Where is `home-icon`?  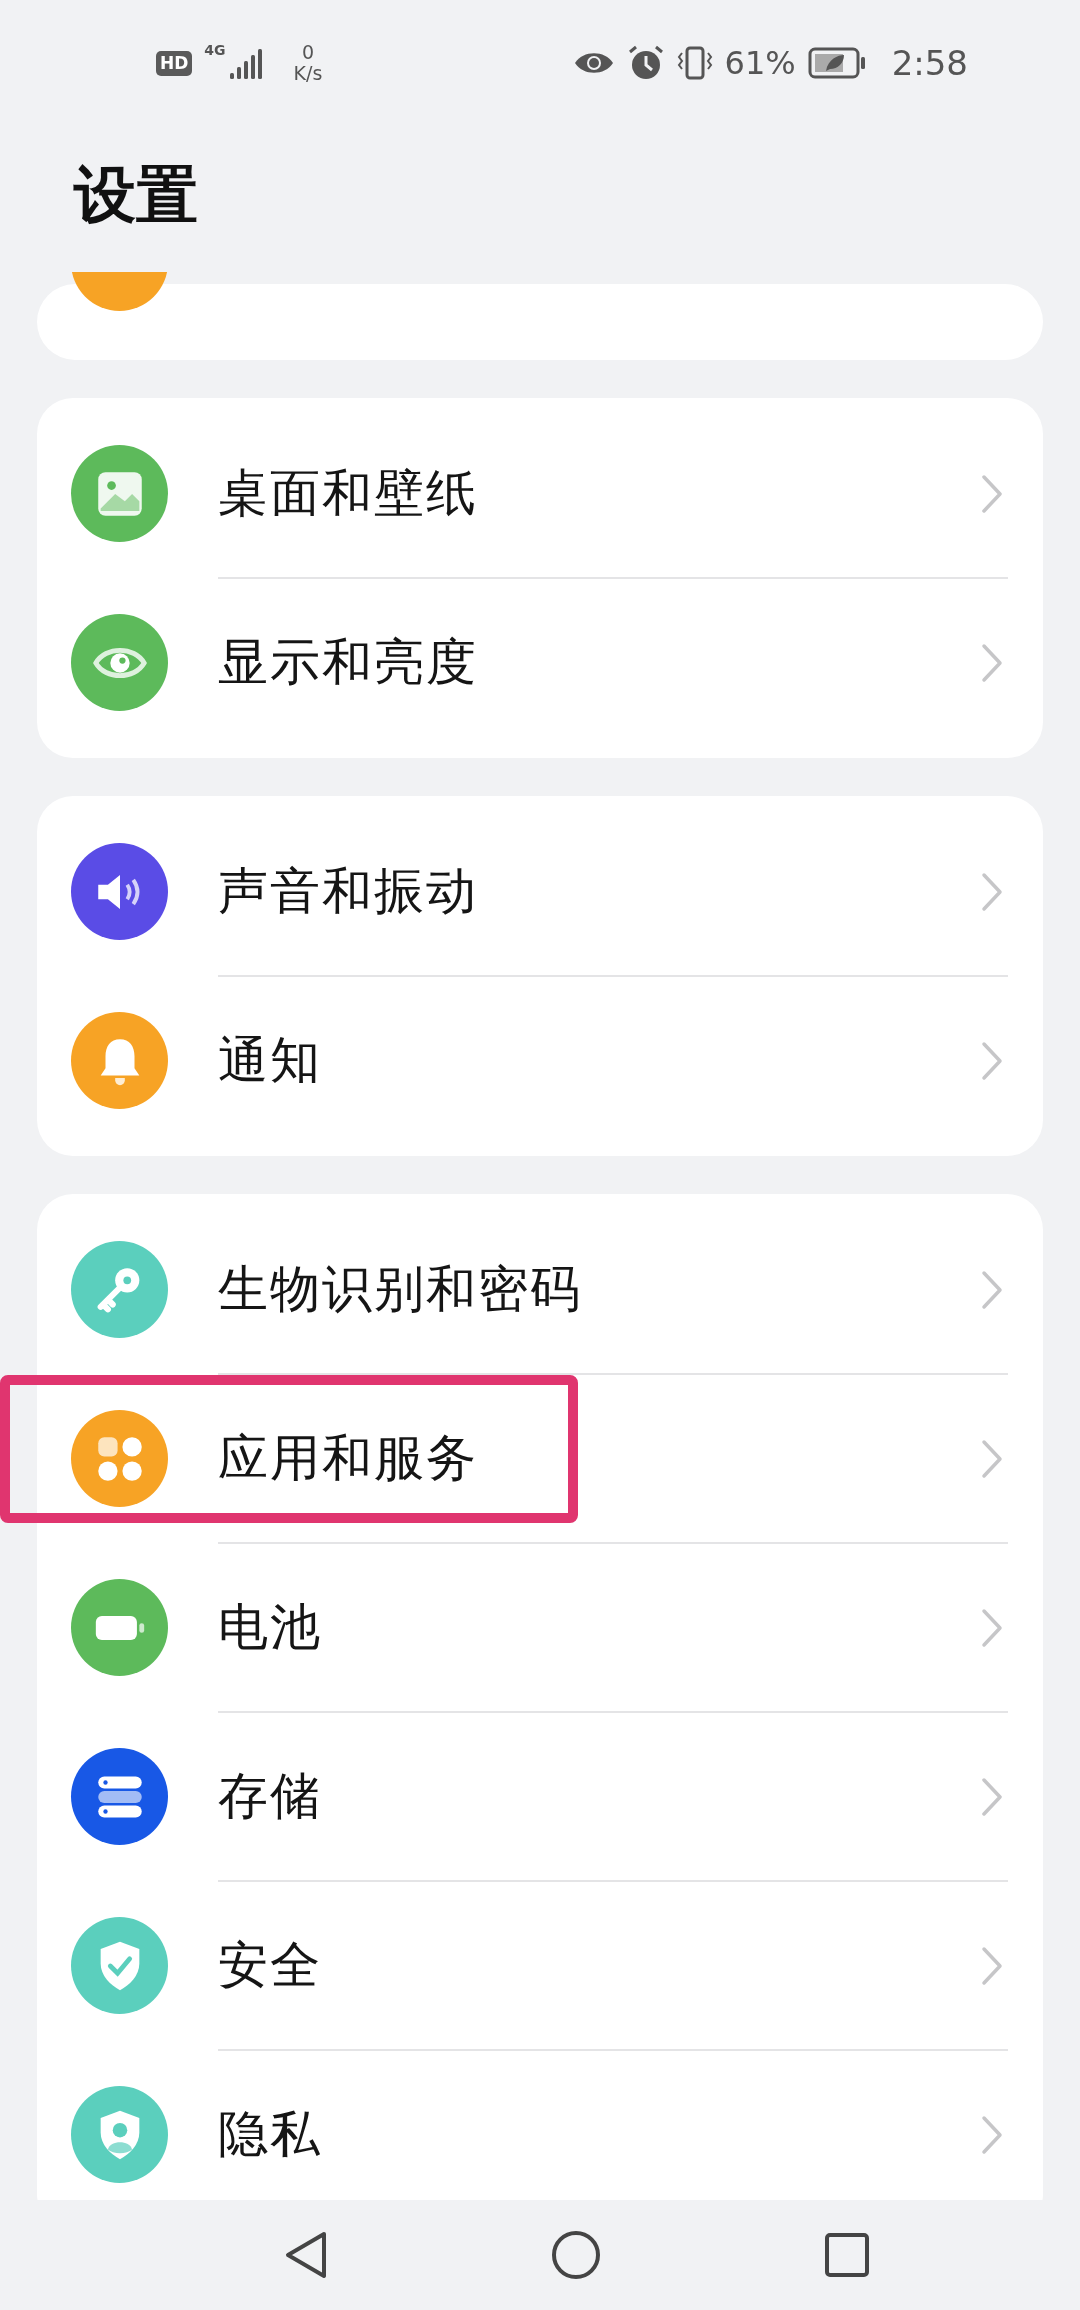
home-icon is located at coordinates (576, 2255).